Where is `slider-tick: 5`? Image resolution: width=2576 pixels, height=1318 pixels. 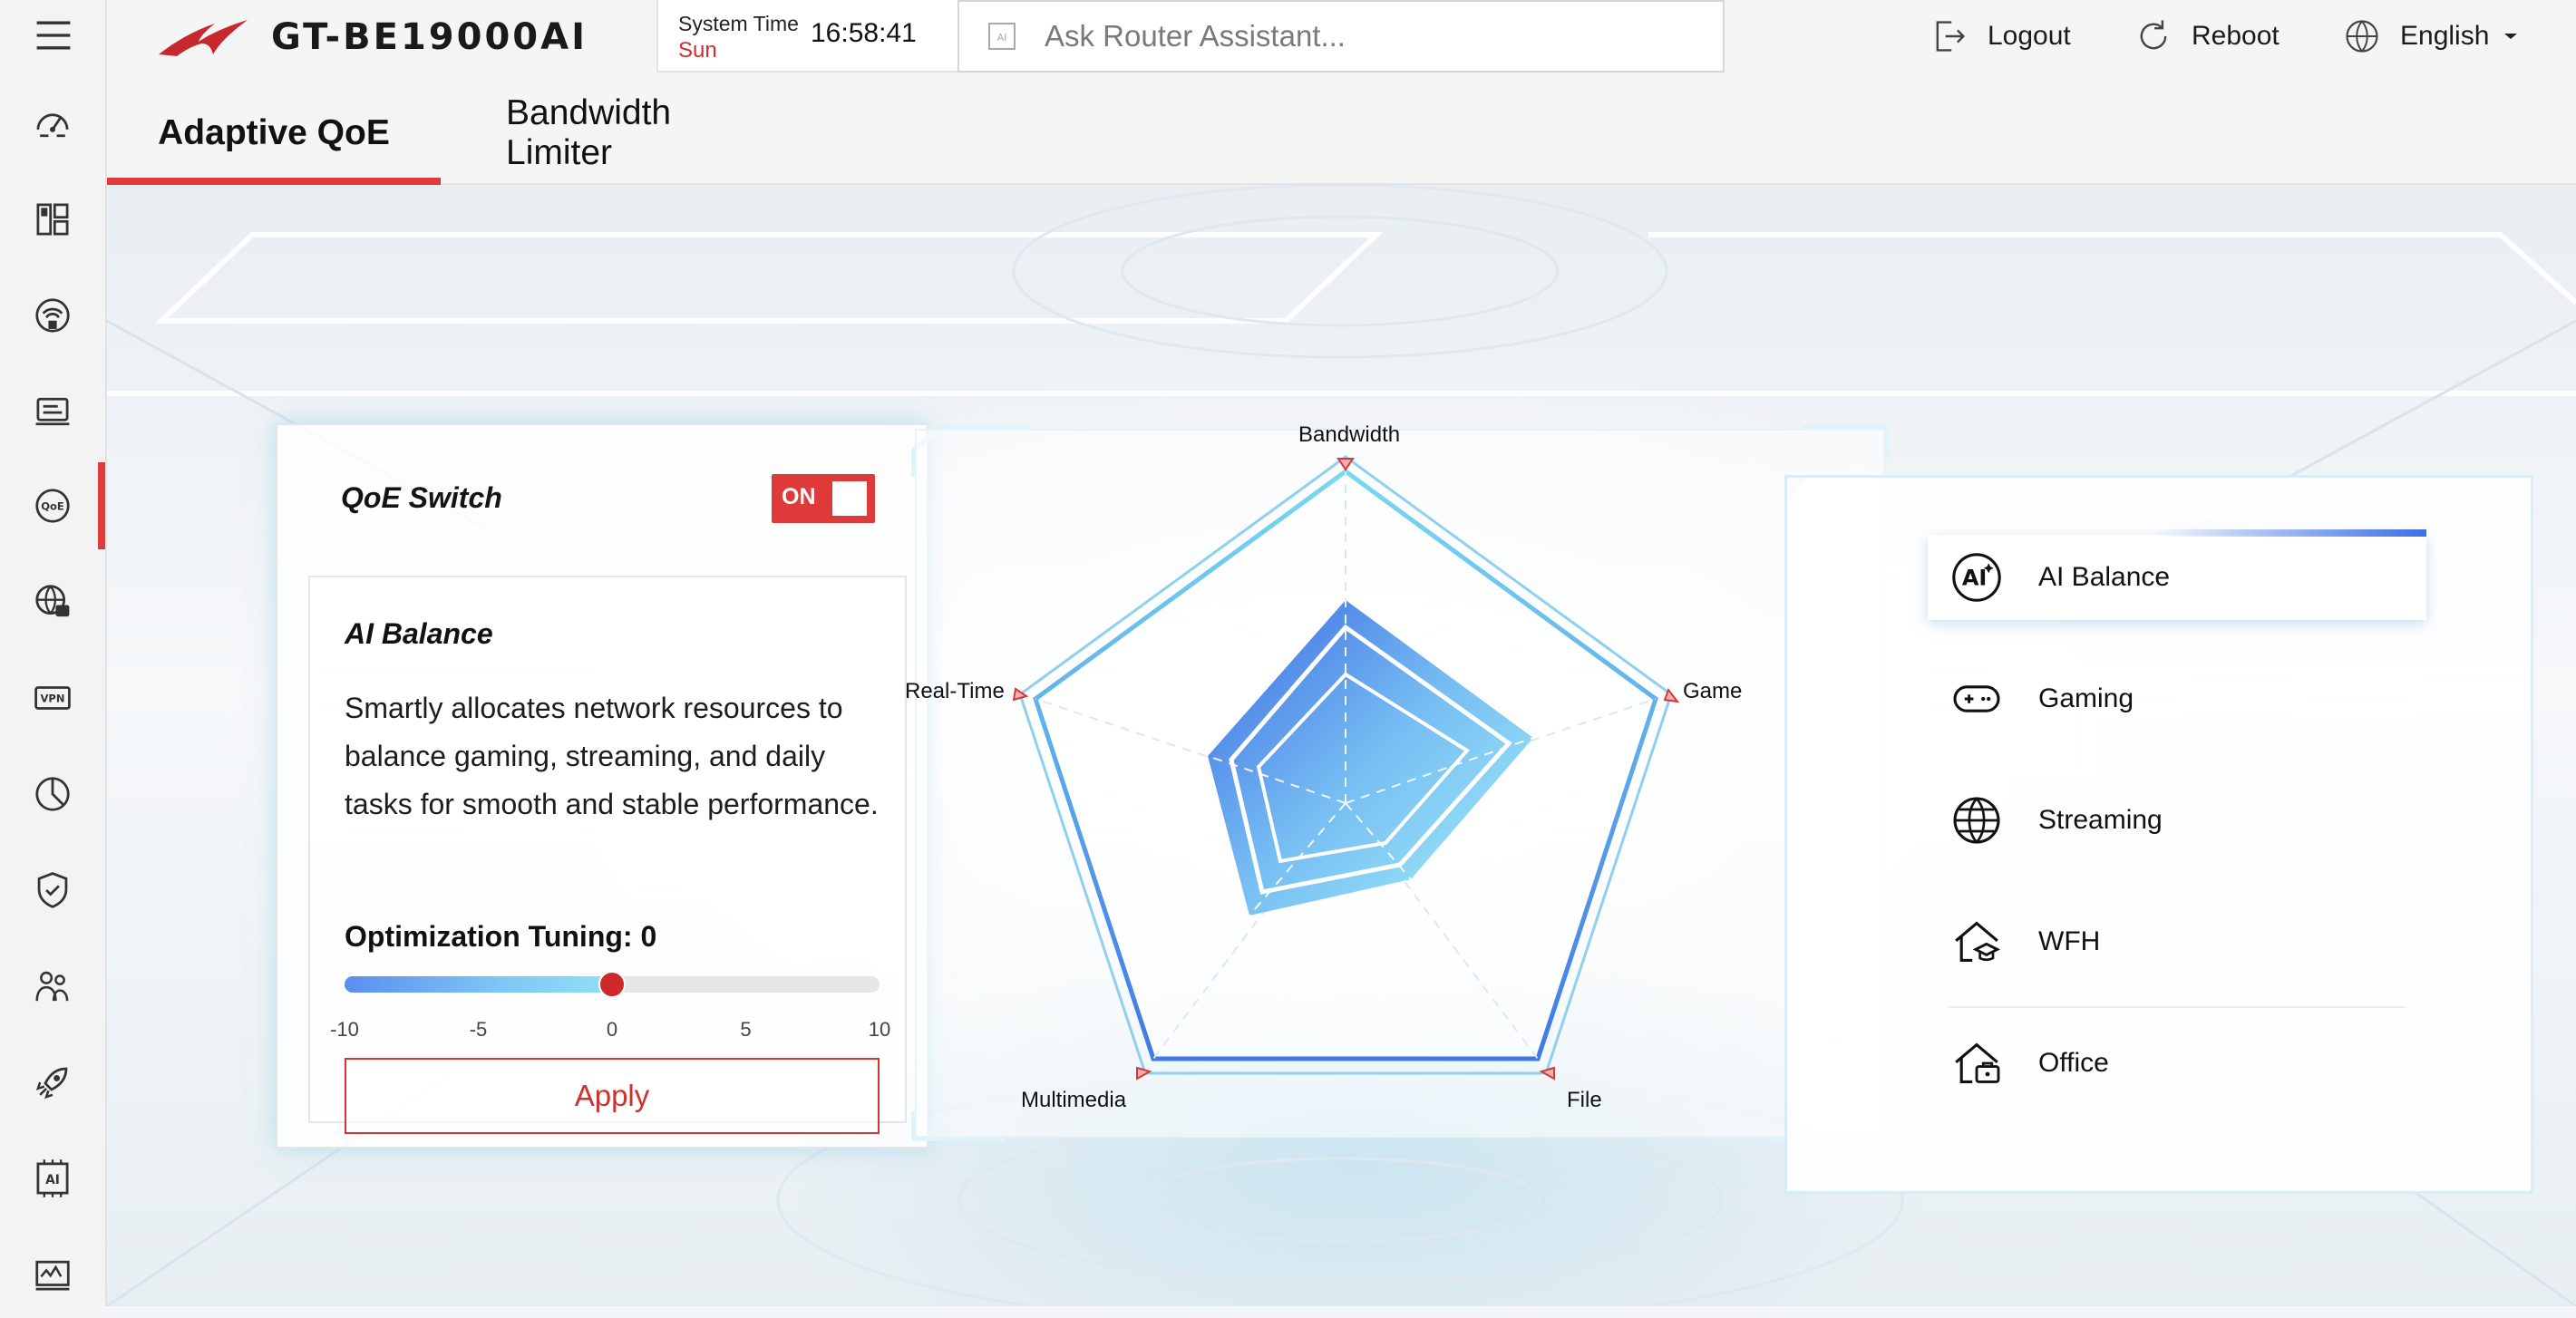
slider-tick: 5 is located at coordinates (746, 1029).